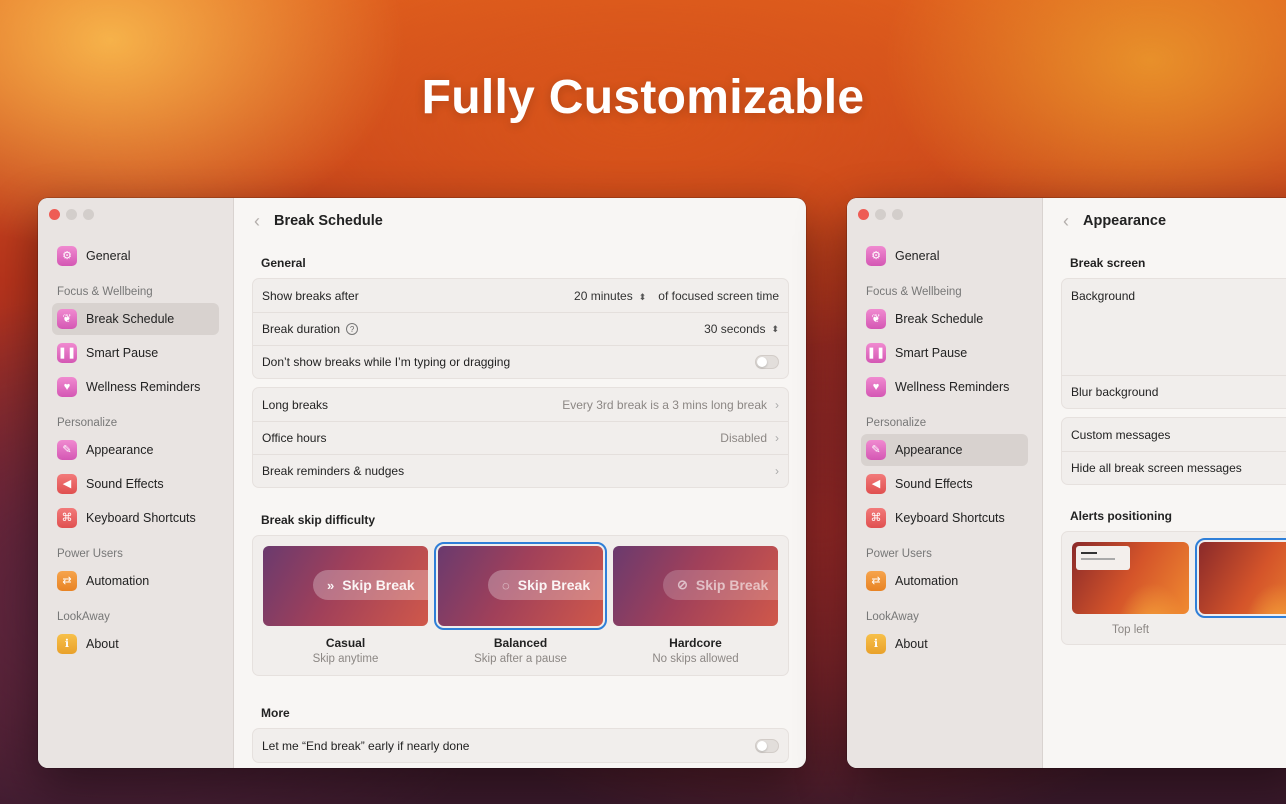  Describe the element at coordinates (143, 387) in the screenshot. I see `sidebar-item-label: Wellness Reminders` at that location.